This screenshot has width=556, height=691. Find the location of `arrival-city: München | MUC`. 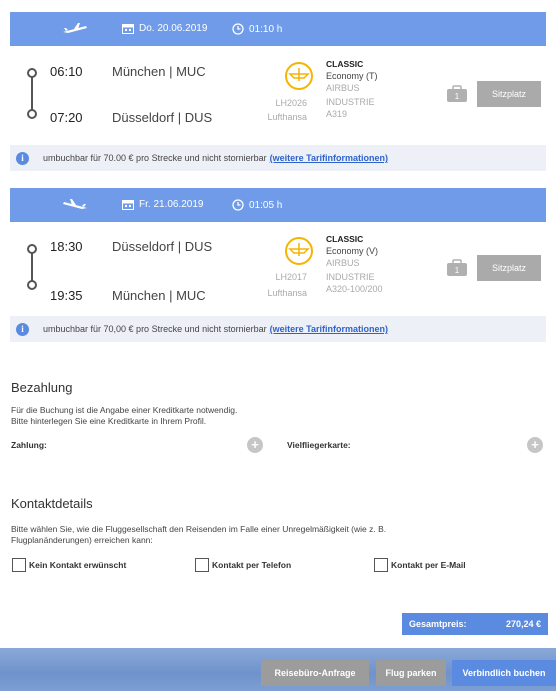

arrival-city: München | MUC is located at coordinates (159, 295).